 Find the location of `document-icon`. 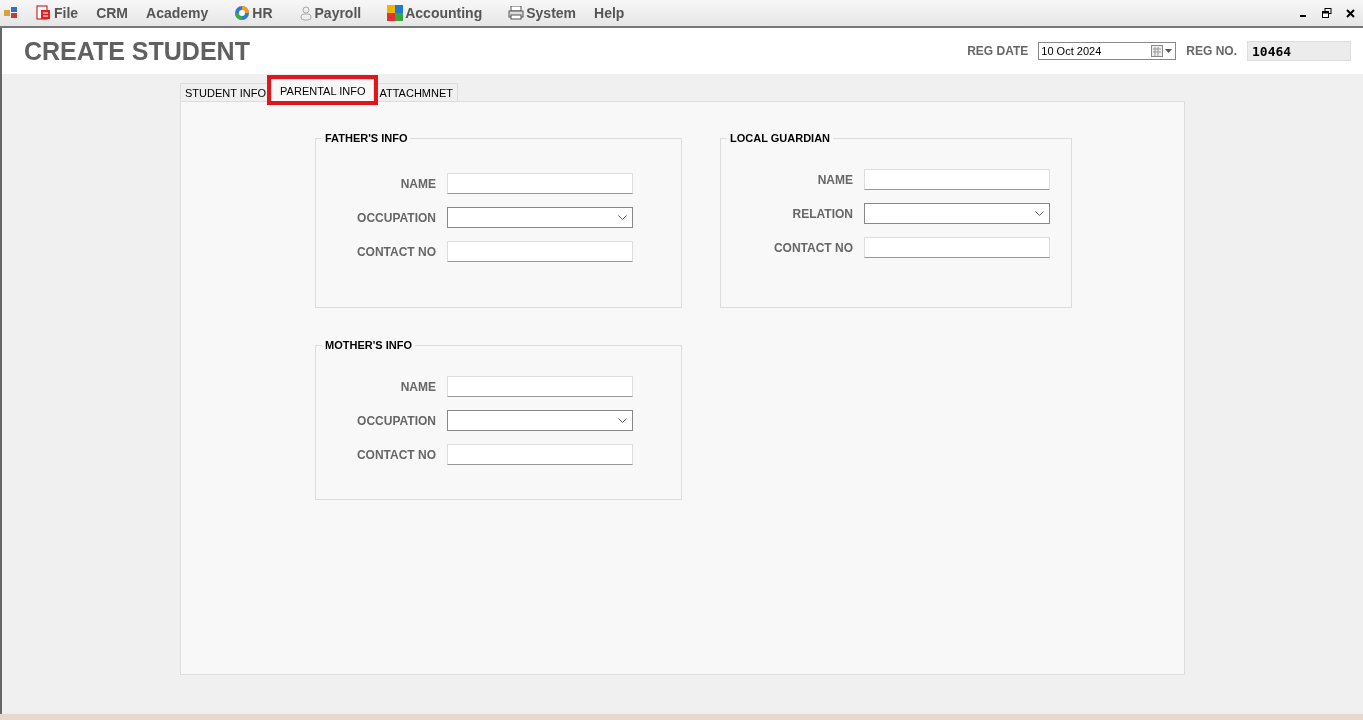

document-icon is located at coordinates (44, 13).